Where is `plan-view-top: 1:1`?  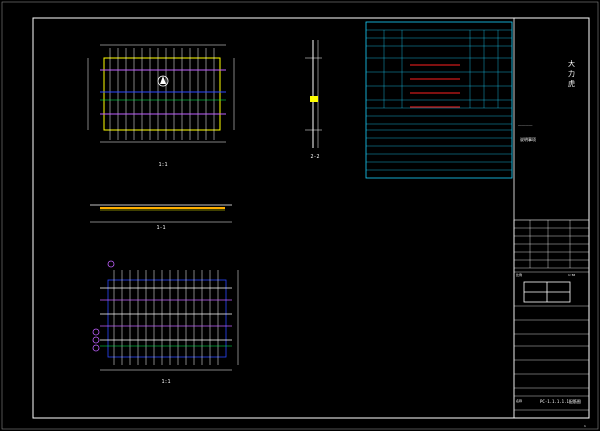
plan-view-top: 1:1 is located at coordinates (161, 106).